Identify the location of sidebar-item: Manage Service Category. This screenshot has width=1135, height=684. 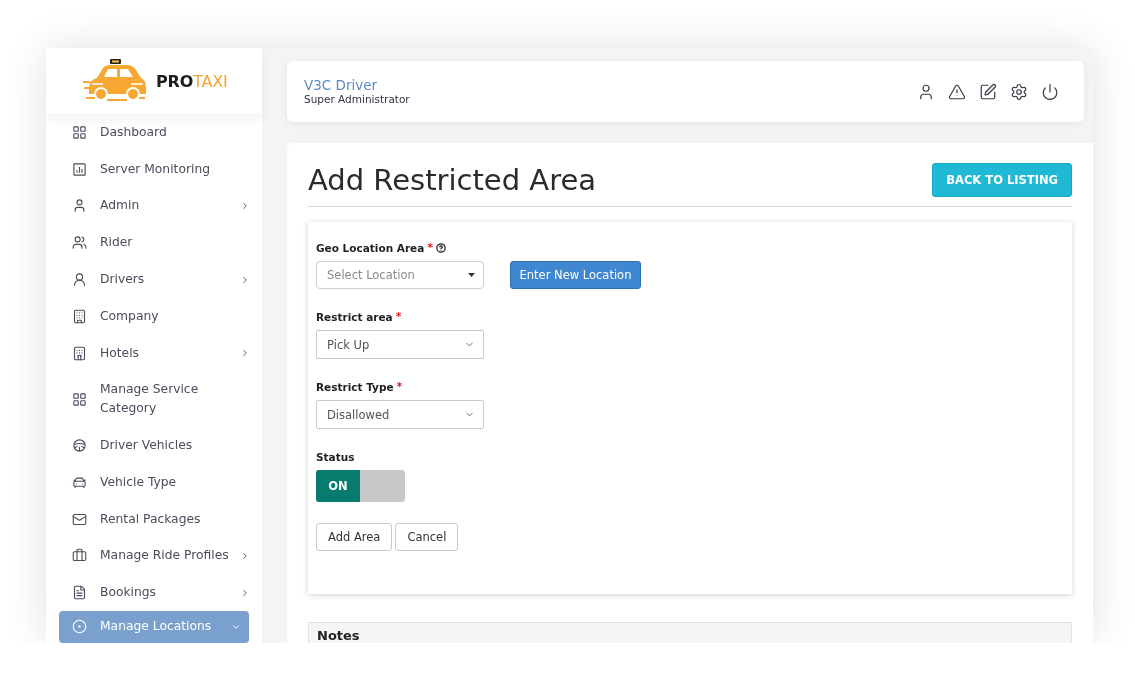
(154, 399).